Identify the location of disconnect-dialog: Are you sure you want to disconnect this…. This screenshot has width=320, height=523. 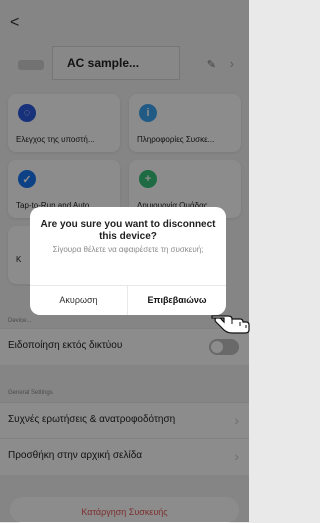
(128, 261).